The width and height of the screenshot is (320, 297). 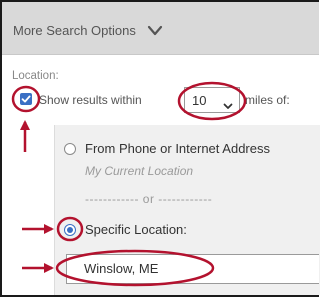 What do you see at coordinates (184, 268) in the screenshot?
I see `location-input` at bounding box center [184, 268].